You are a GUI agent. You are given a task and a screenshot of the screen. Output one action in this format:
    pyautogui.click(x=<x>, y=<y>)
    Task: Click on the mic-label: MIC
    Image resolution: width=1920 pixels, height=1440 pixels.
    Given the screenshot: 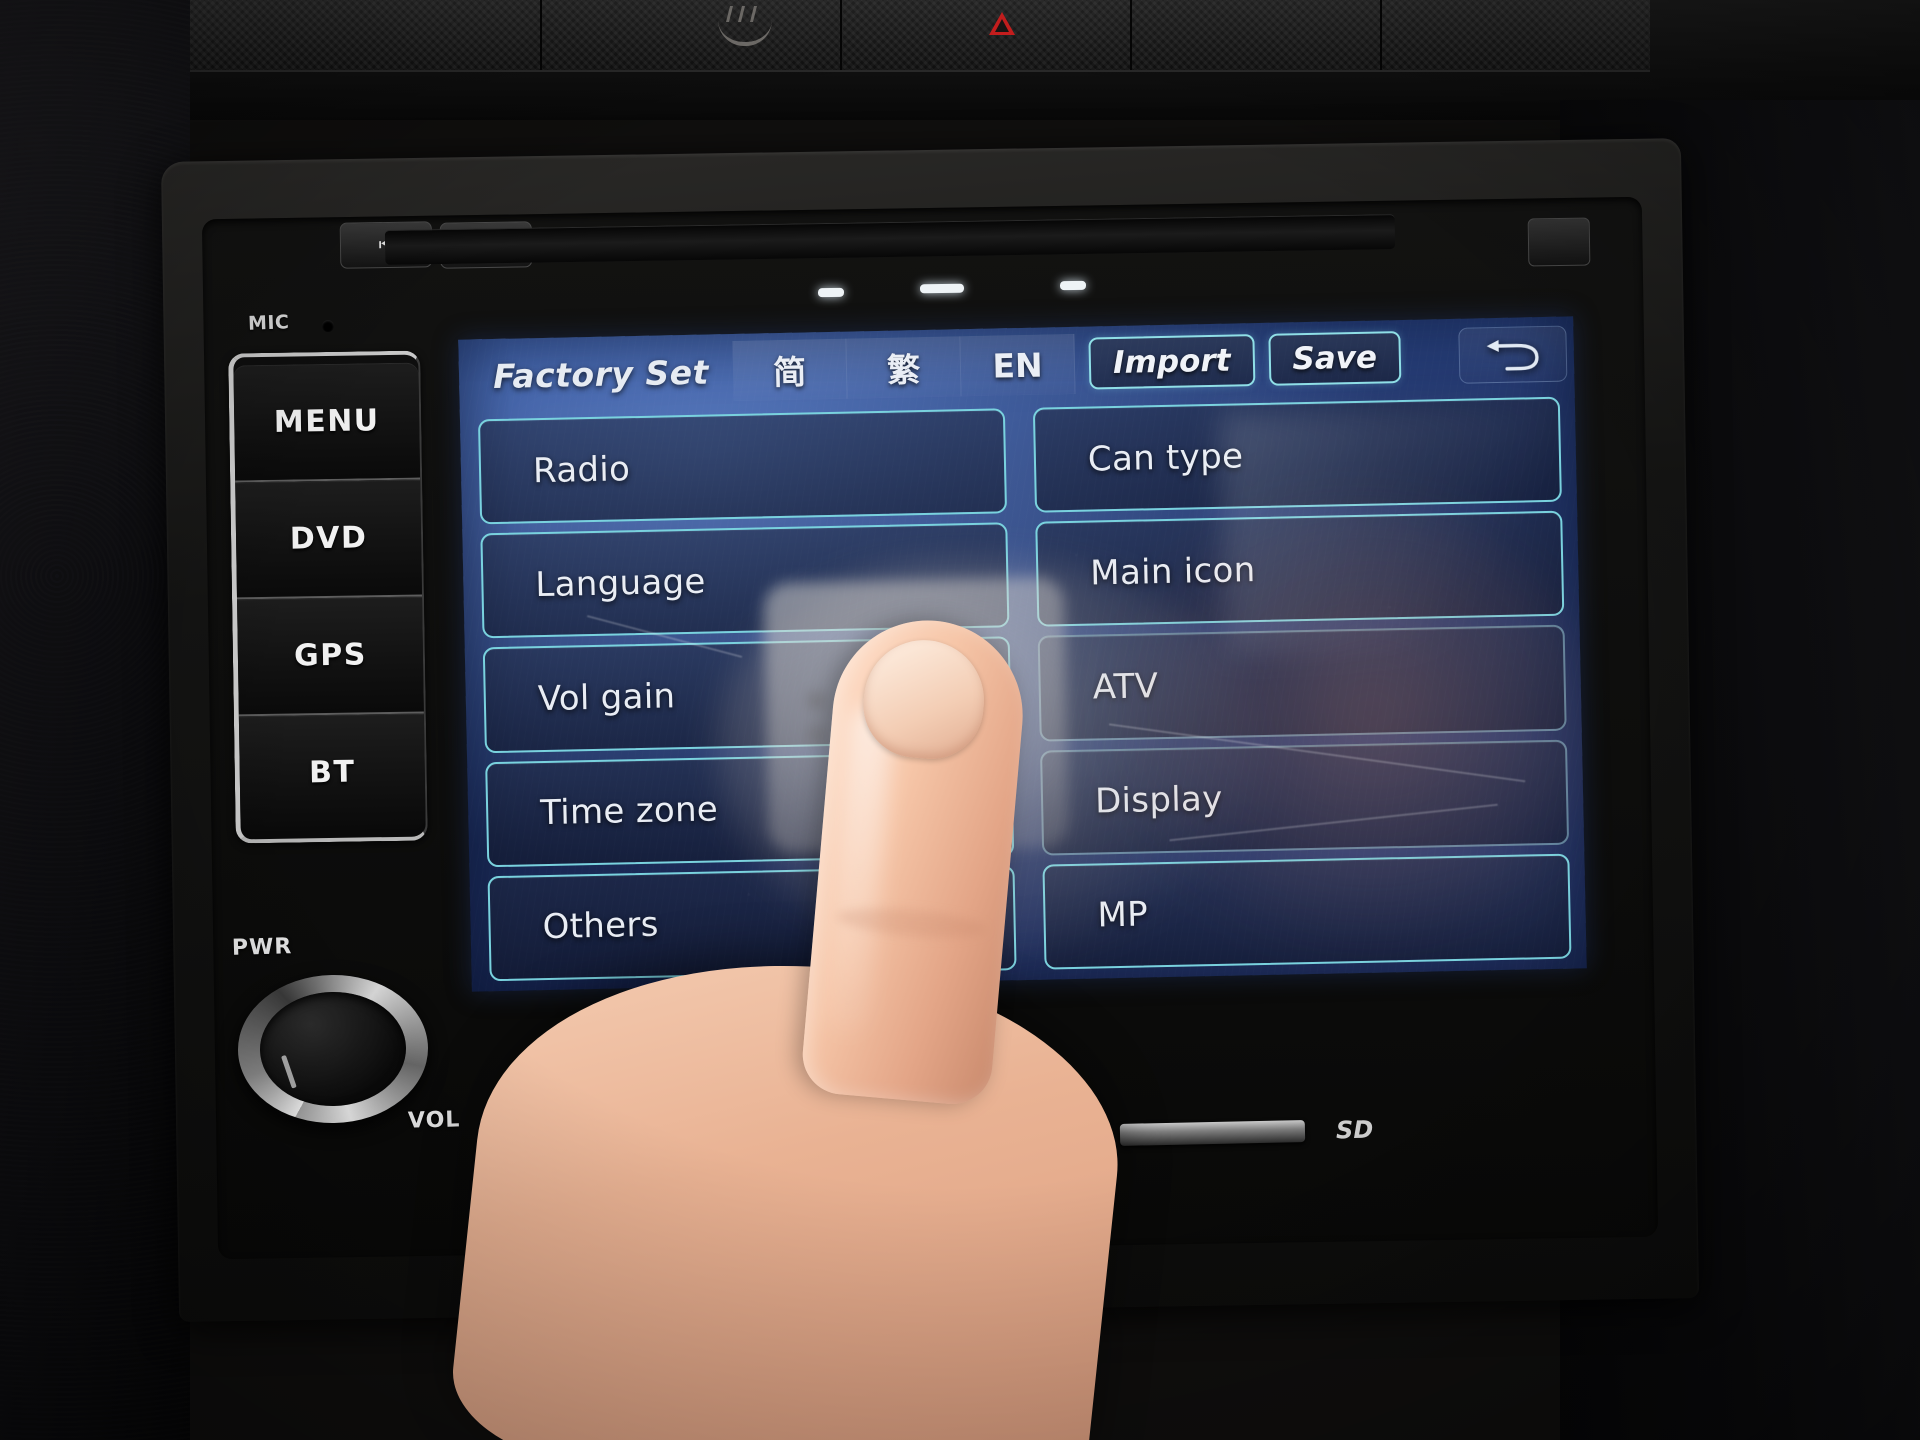 What is the action you would take?
    pyautogui.click(x=268, y=323)
    